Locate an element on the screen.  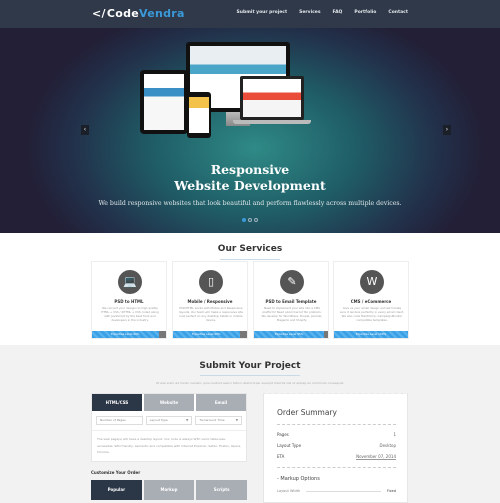
row-label: Layout Type is located at coordinates (289, 445).